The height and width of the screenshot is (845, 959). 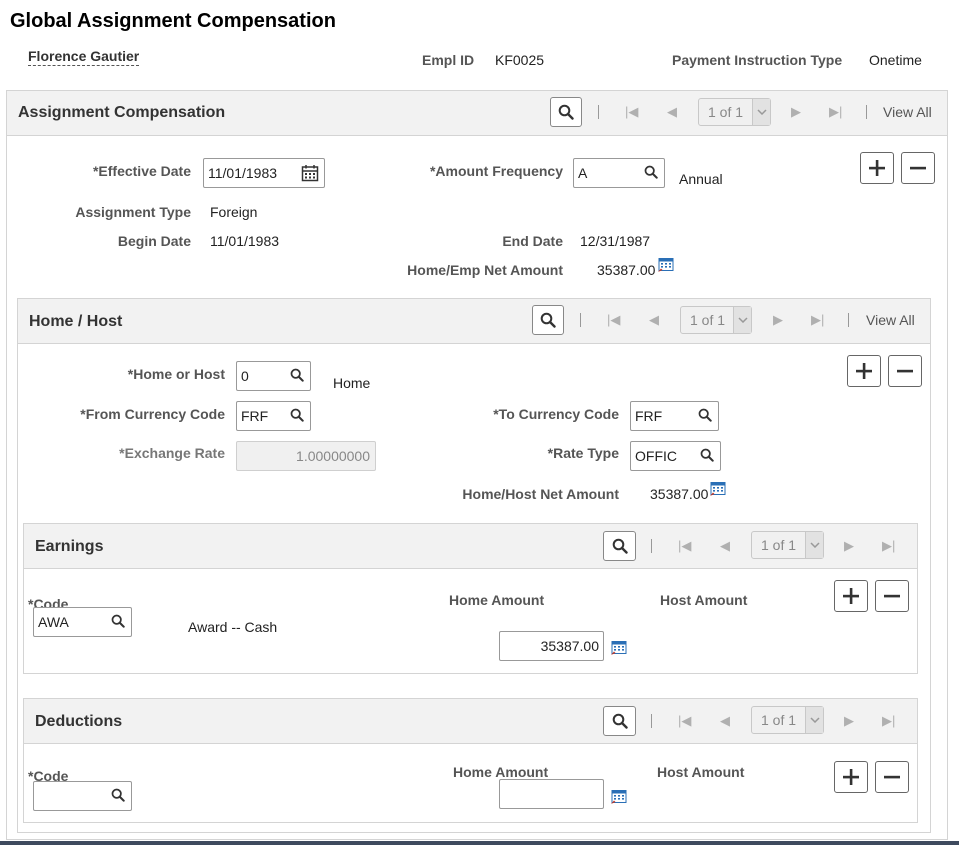 I want to click on deductions-delete-button, so click(x=892, y=777).